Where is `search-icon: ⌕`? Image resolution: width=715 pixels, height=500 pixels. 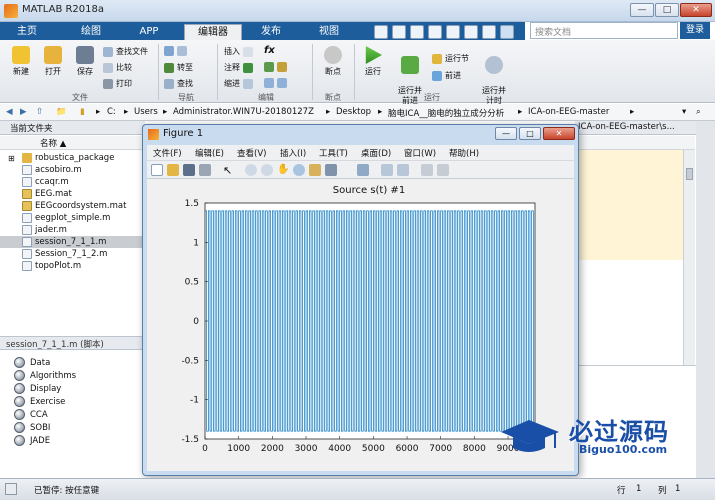
search-icon: ⌕ is located at coordinates (698, 112).